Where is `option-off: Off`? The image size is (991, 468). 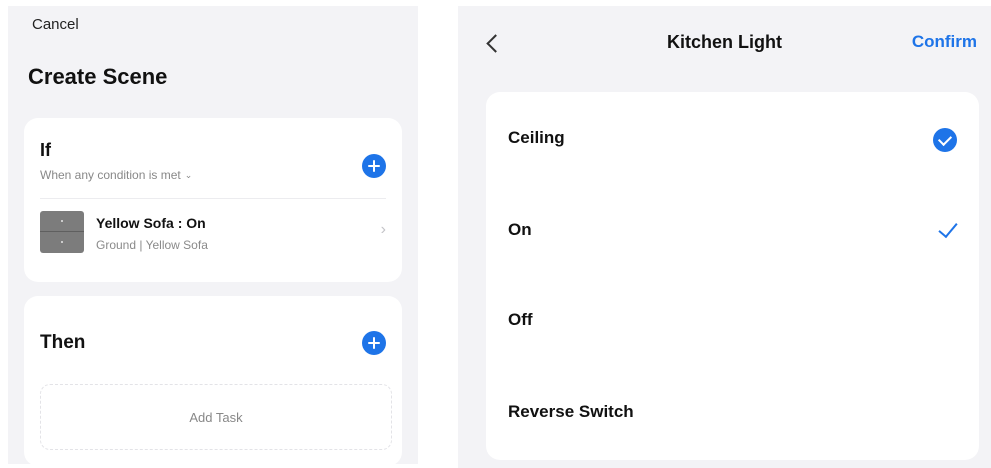 option-off: Off is located at coordinates (732, 320).